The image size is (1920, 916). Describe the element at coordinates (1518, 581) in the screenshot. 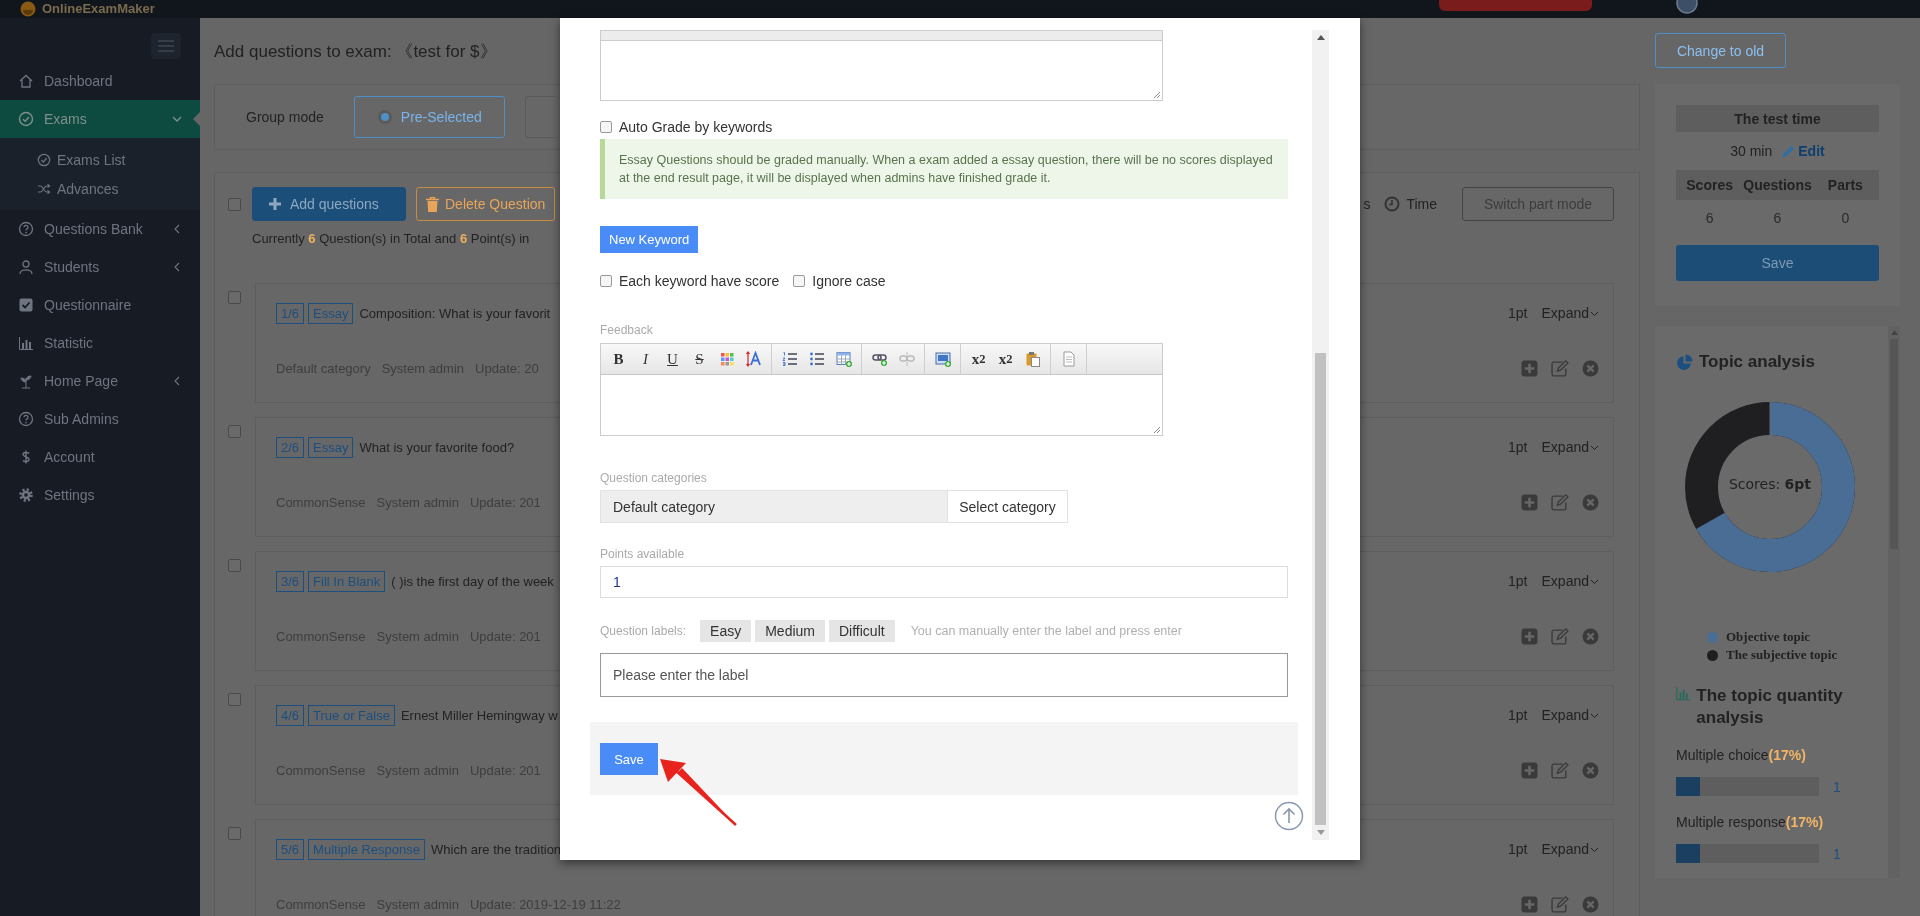

I see `points-text: 1pt` at that location.